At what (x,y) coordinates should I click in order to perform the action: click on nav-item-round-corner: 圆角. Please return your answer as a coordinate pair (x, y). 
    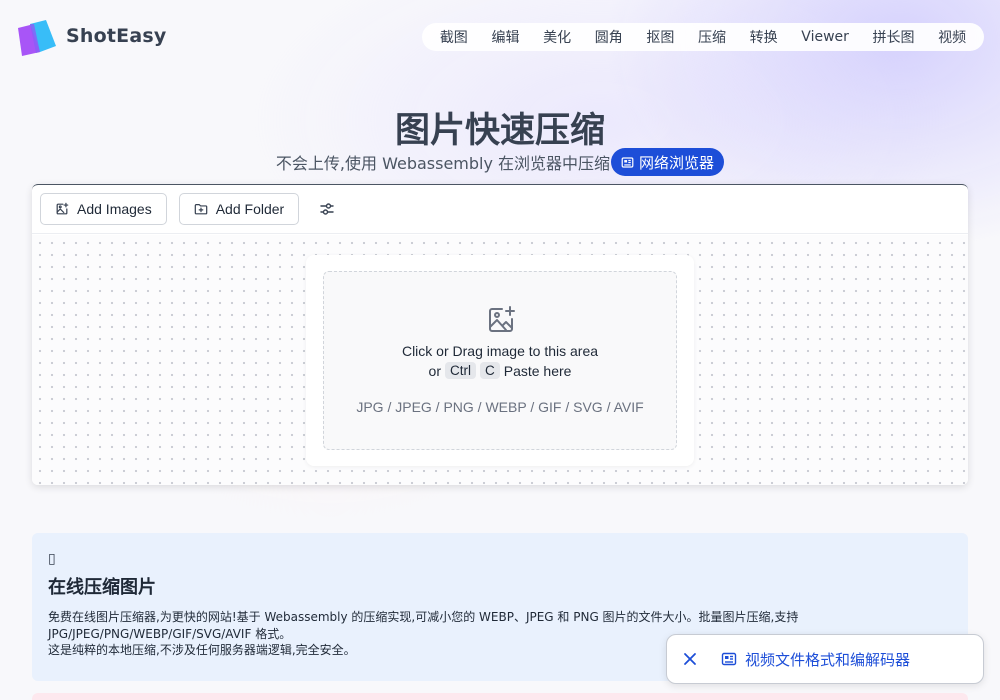
    Looking at the image, I should click on (609, 37).